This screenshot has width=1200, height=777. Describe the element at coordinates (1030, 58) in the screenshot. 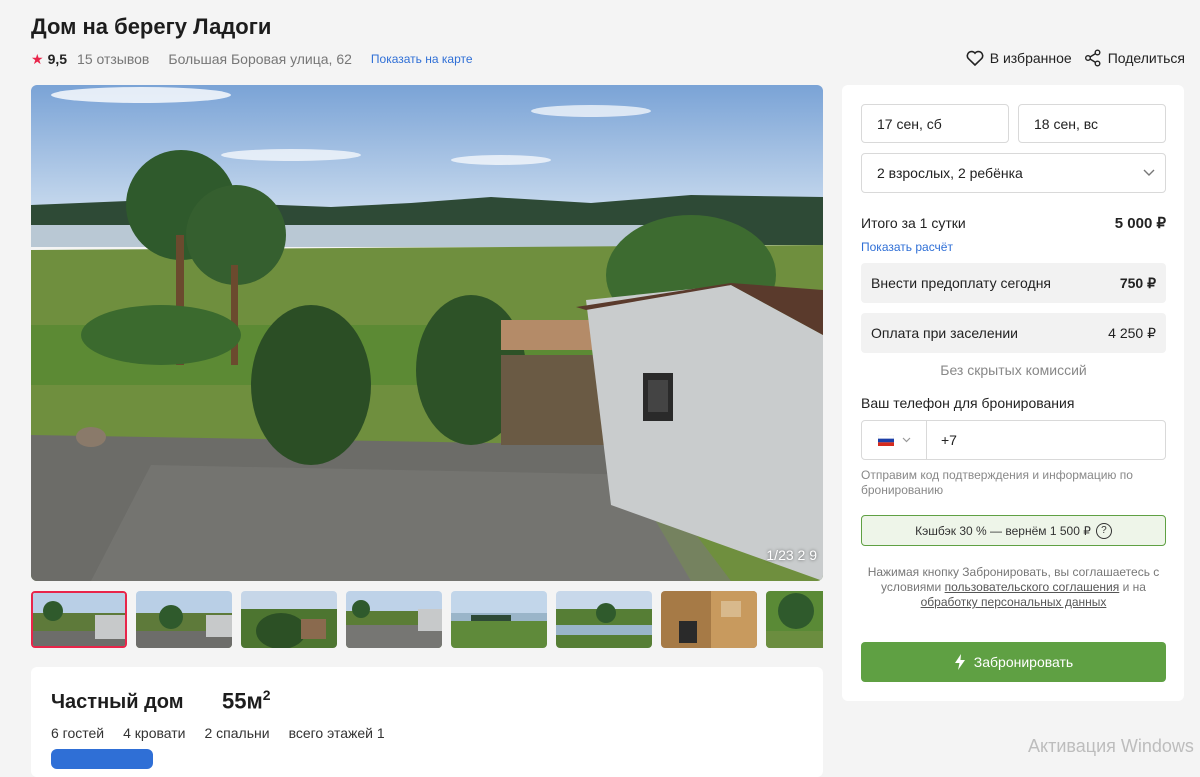

I see `favorite-label: В избранное` at that location.